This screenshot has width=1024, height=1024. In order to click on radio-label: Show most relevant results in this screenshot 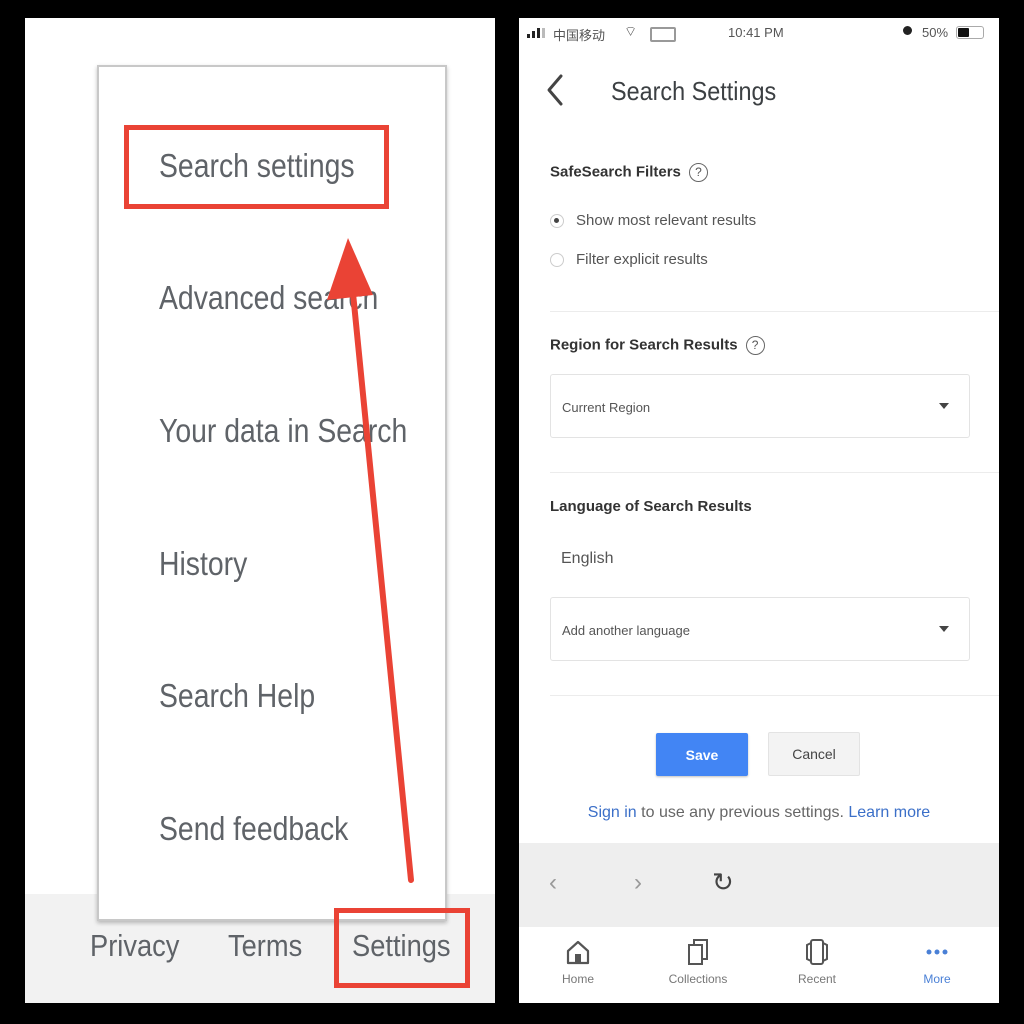, I will do `click(666, 220)`.